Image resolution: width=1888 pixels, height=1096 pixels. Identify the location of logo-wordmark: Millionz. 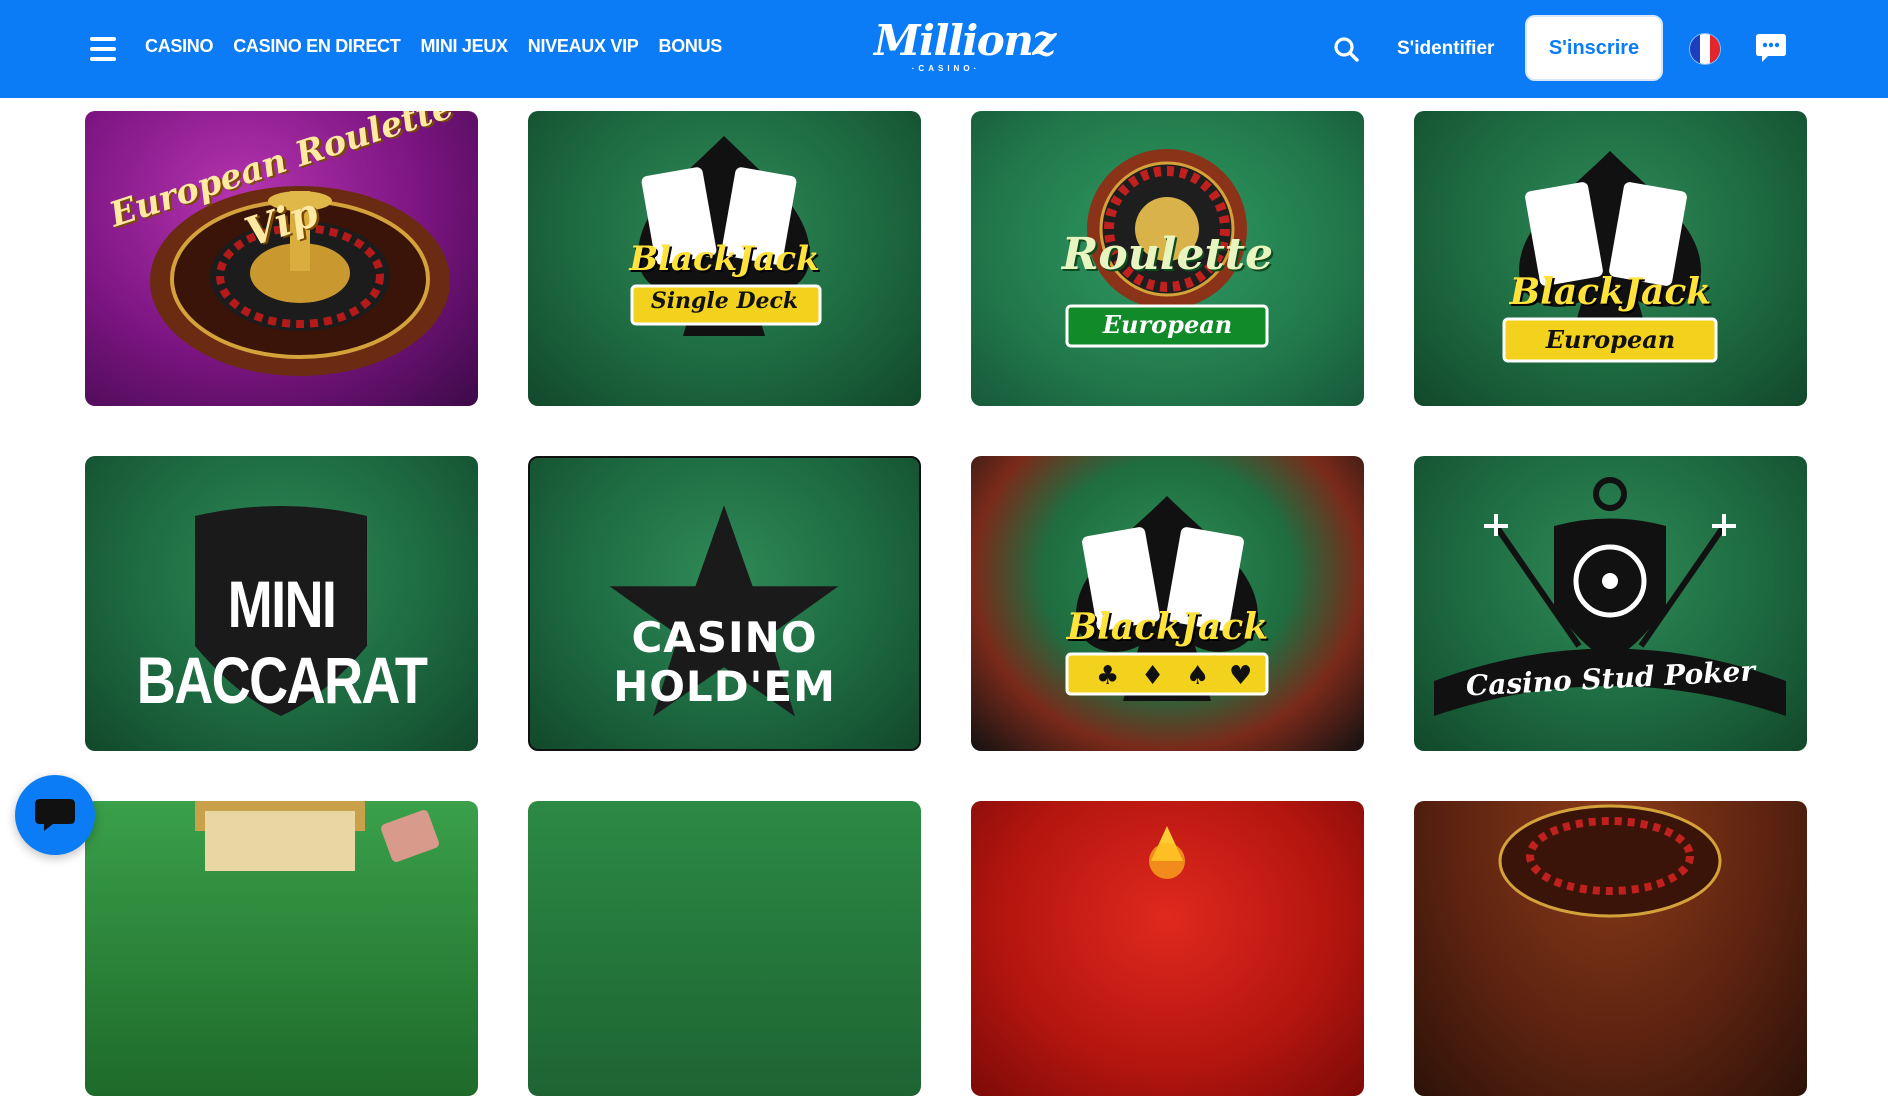
(965, 40).